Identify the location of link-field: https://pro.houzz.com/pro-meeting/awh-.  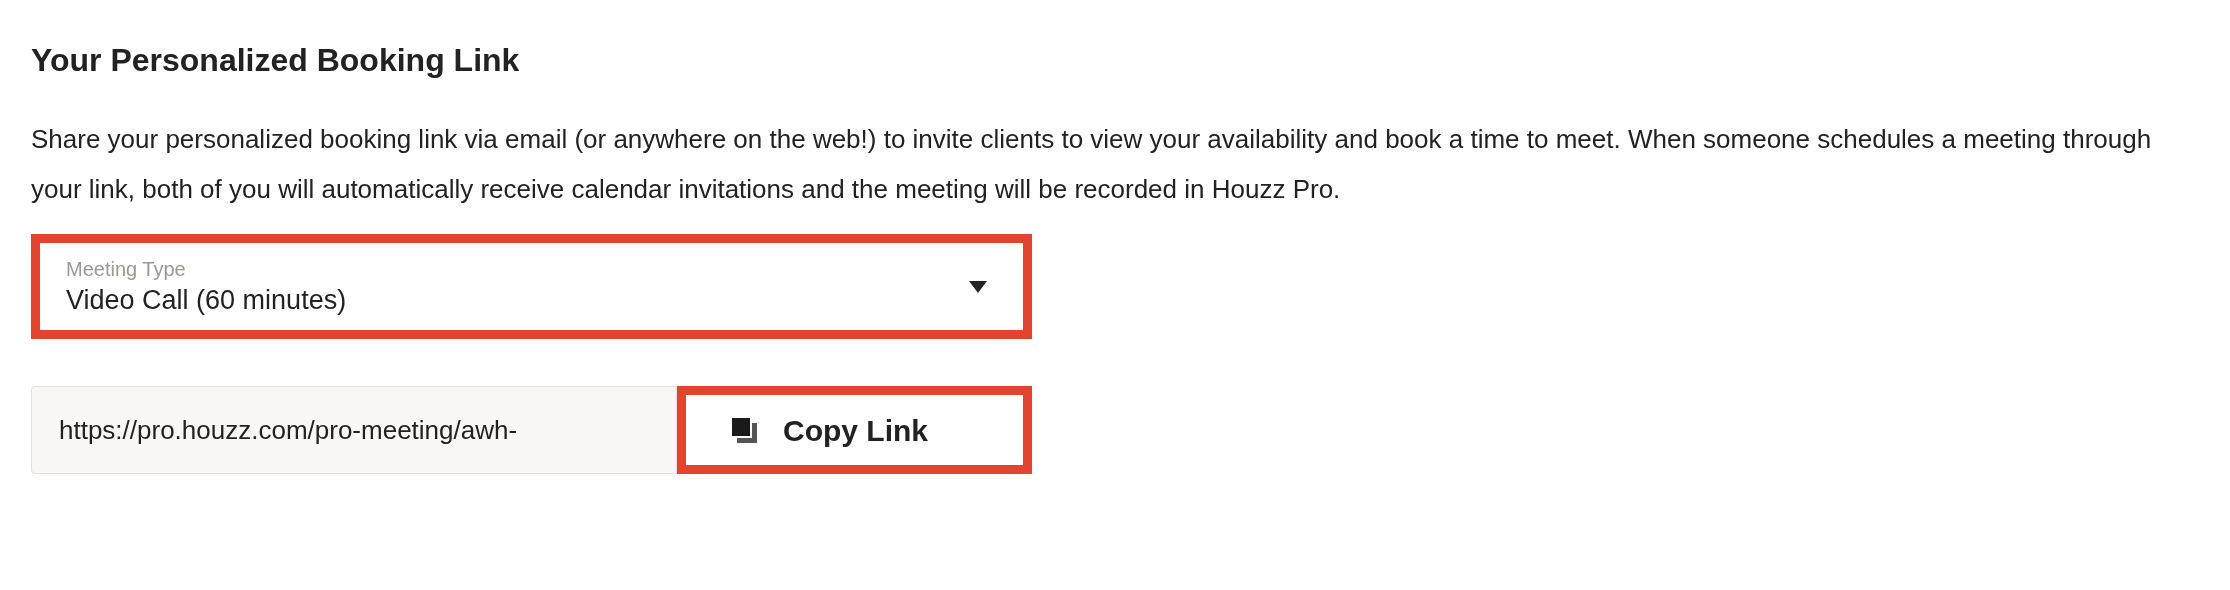
(354, 430).